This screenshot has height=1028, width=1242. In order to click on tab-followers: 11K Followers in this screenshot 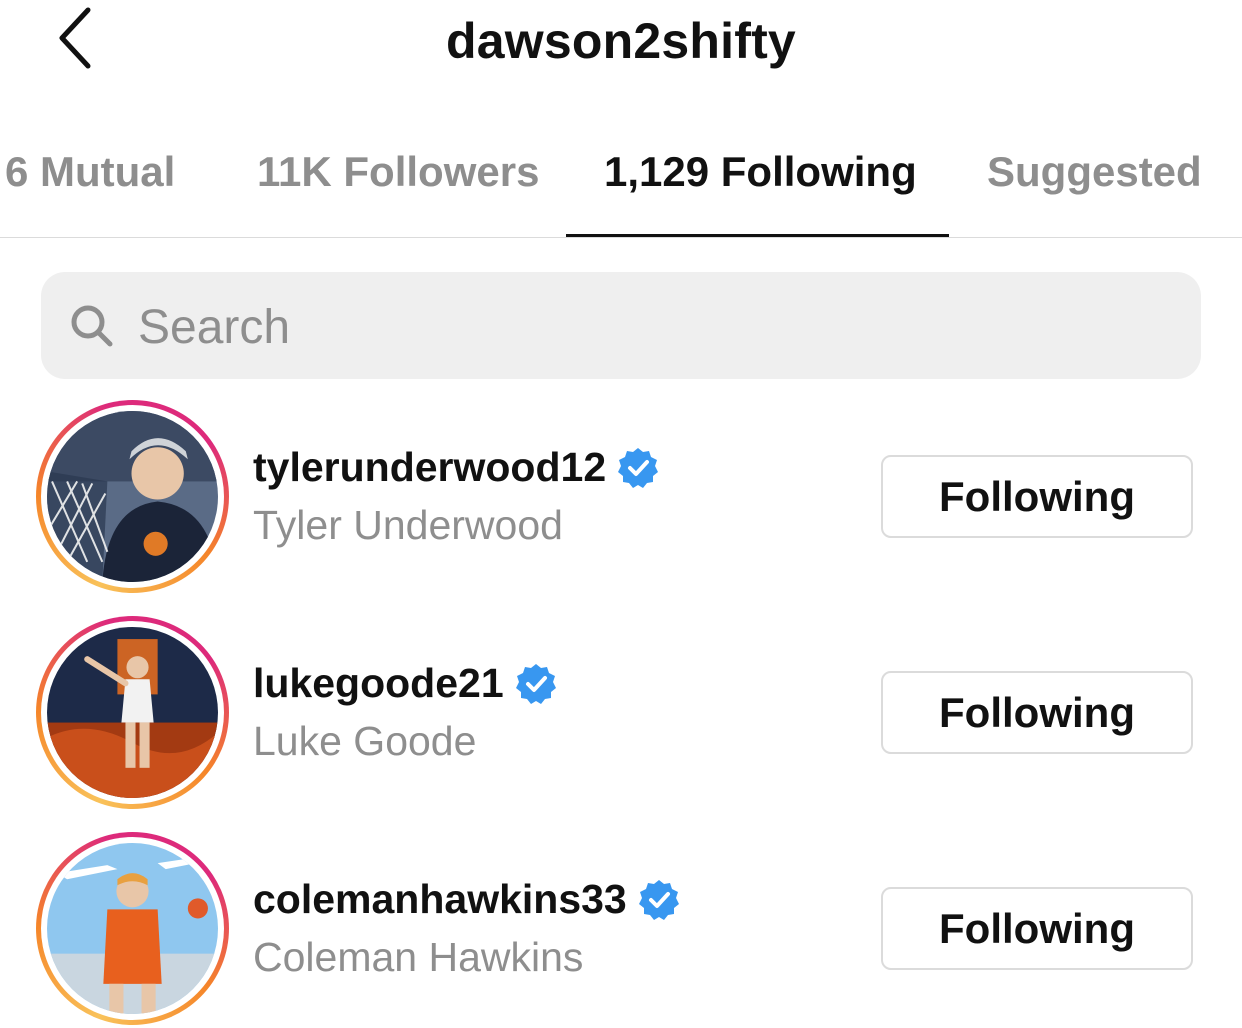, I will do `click(398, 172)`.